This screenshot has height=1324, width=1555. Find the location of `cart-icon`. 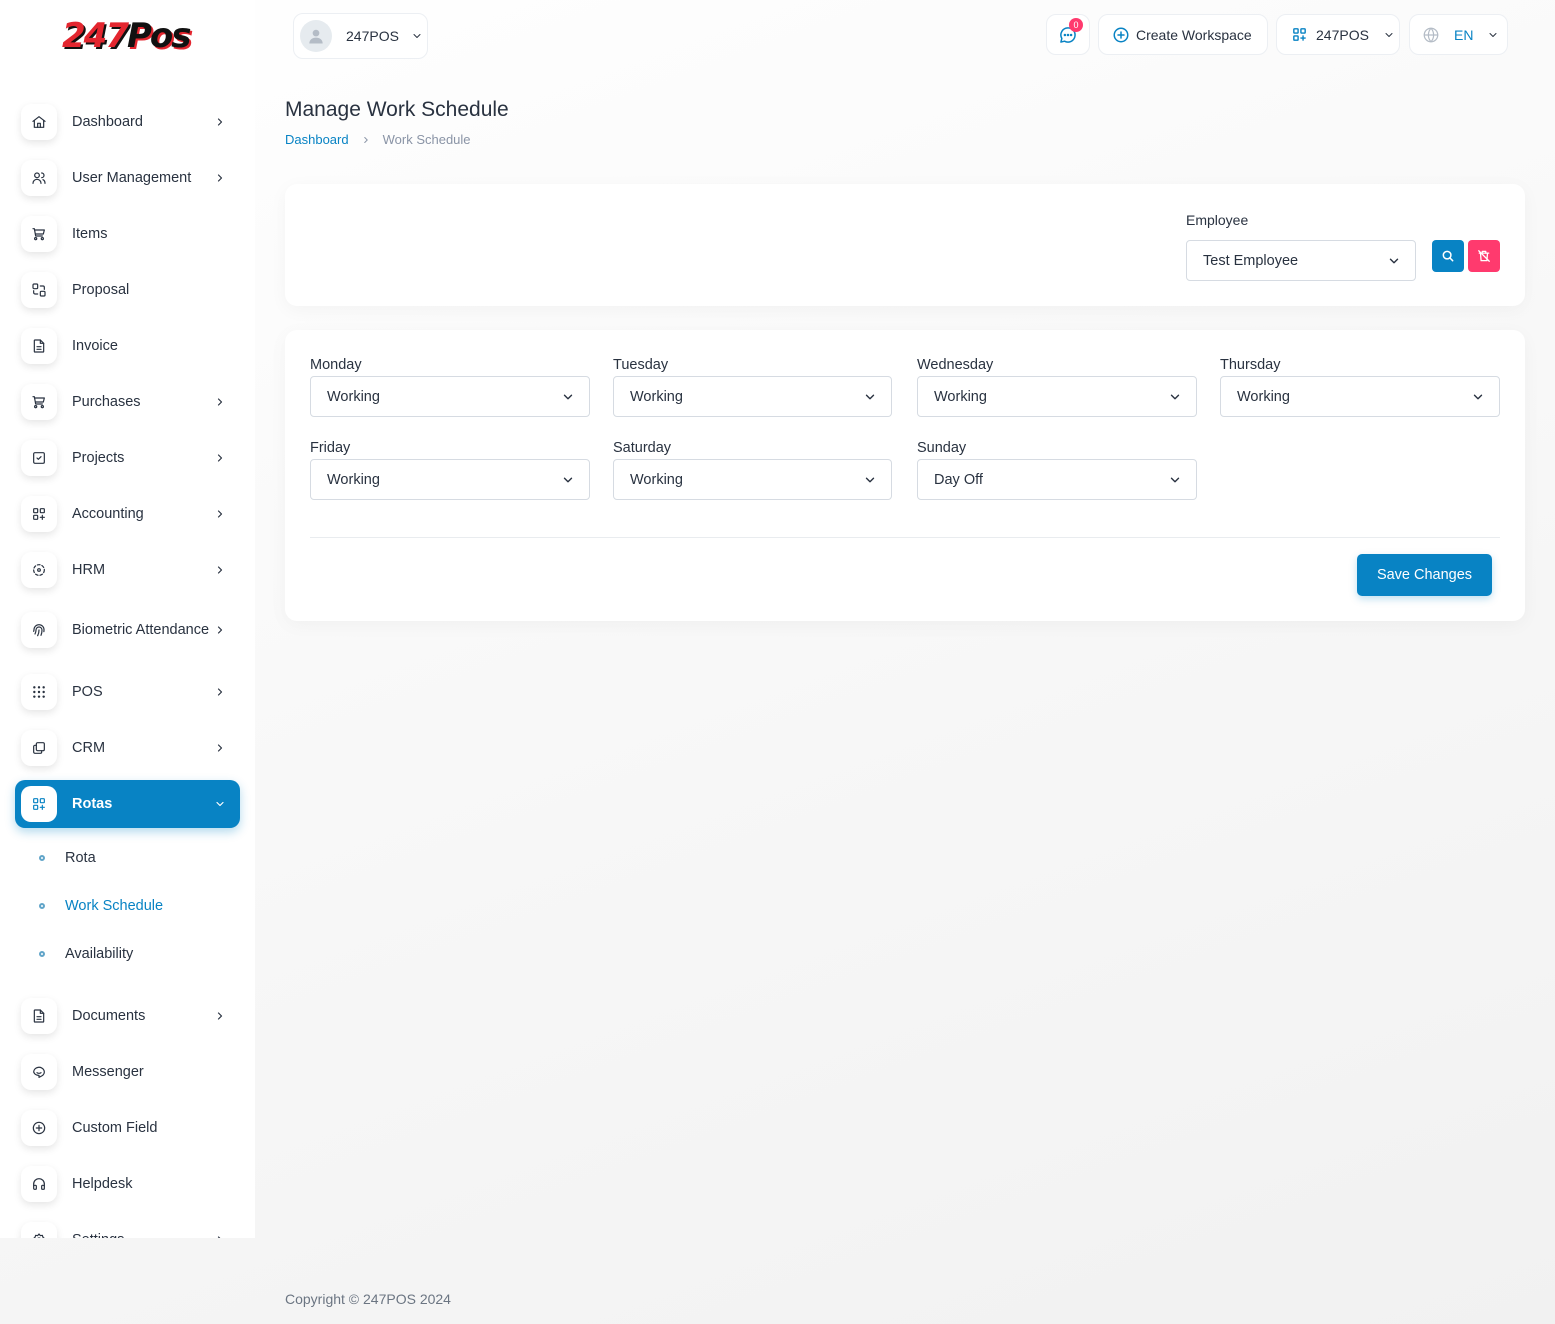

cart-icon is located at coordinates (39, 234).